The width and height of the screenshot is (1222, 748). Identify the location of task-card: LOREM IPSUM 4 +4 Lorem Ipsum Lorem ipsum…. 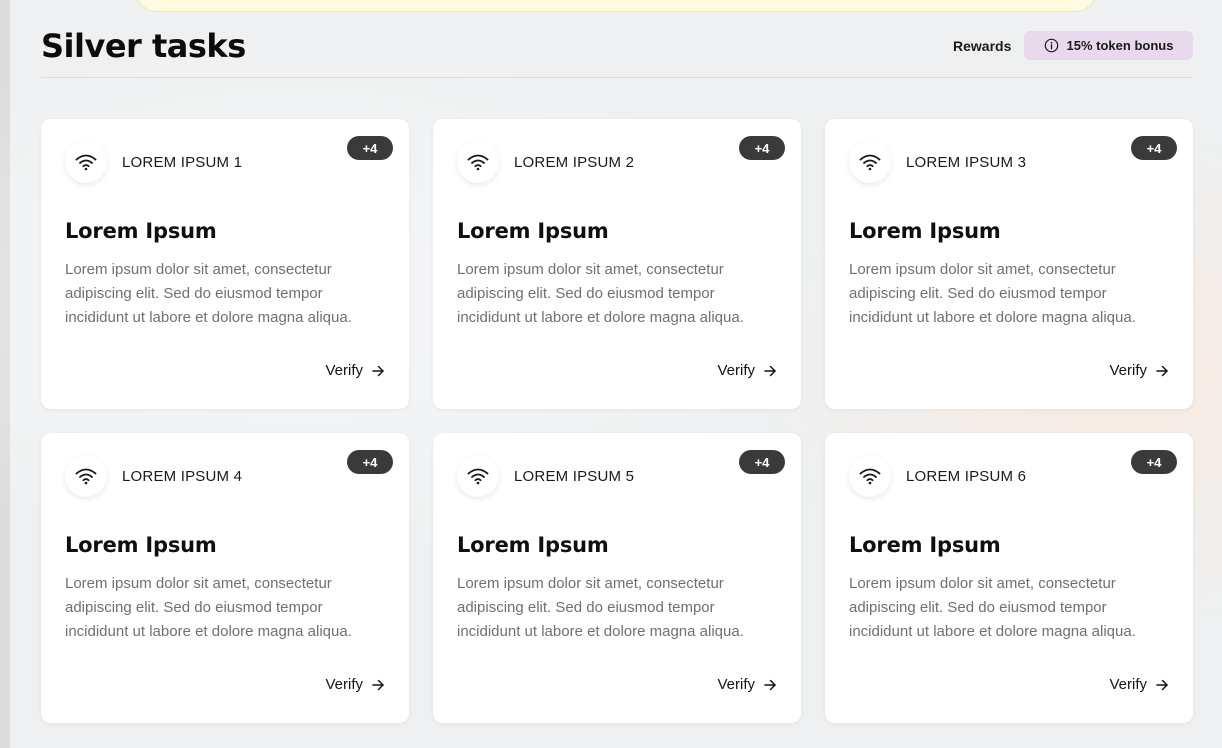
(225, 578).